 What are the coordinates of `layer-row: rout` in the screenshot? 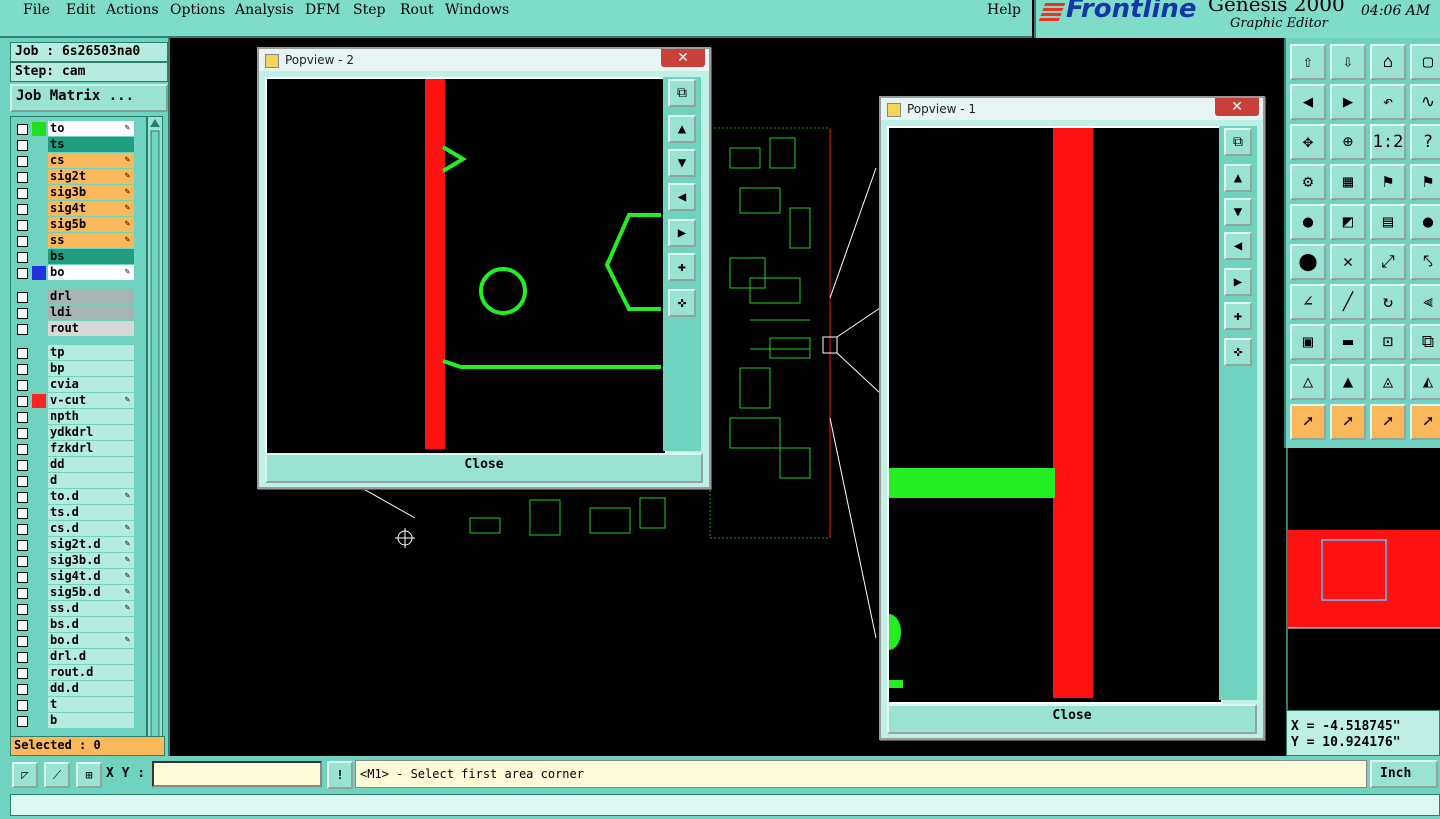 It's located at (78, 329).